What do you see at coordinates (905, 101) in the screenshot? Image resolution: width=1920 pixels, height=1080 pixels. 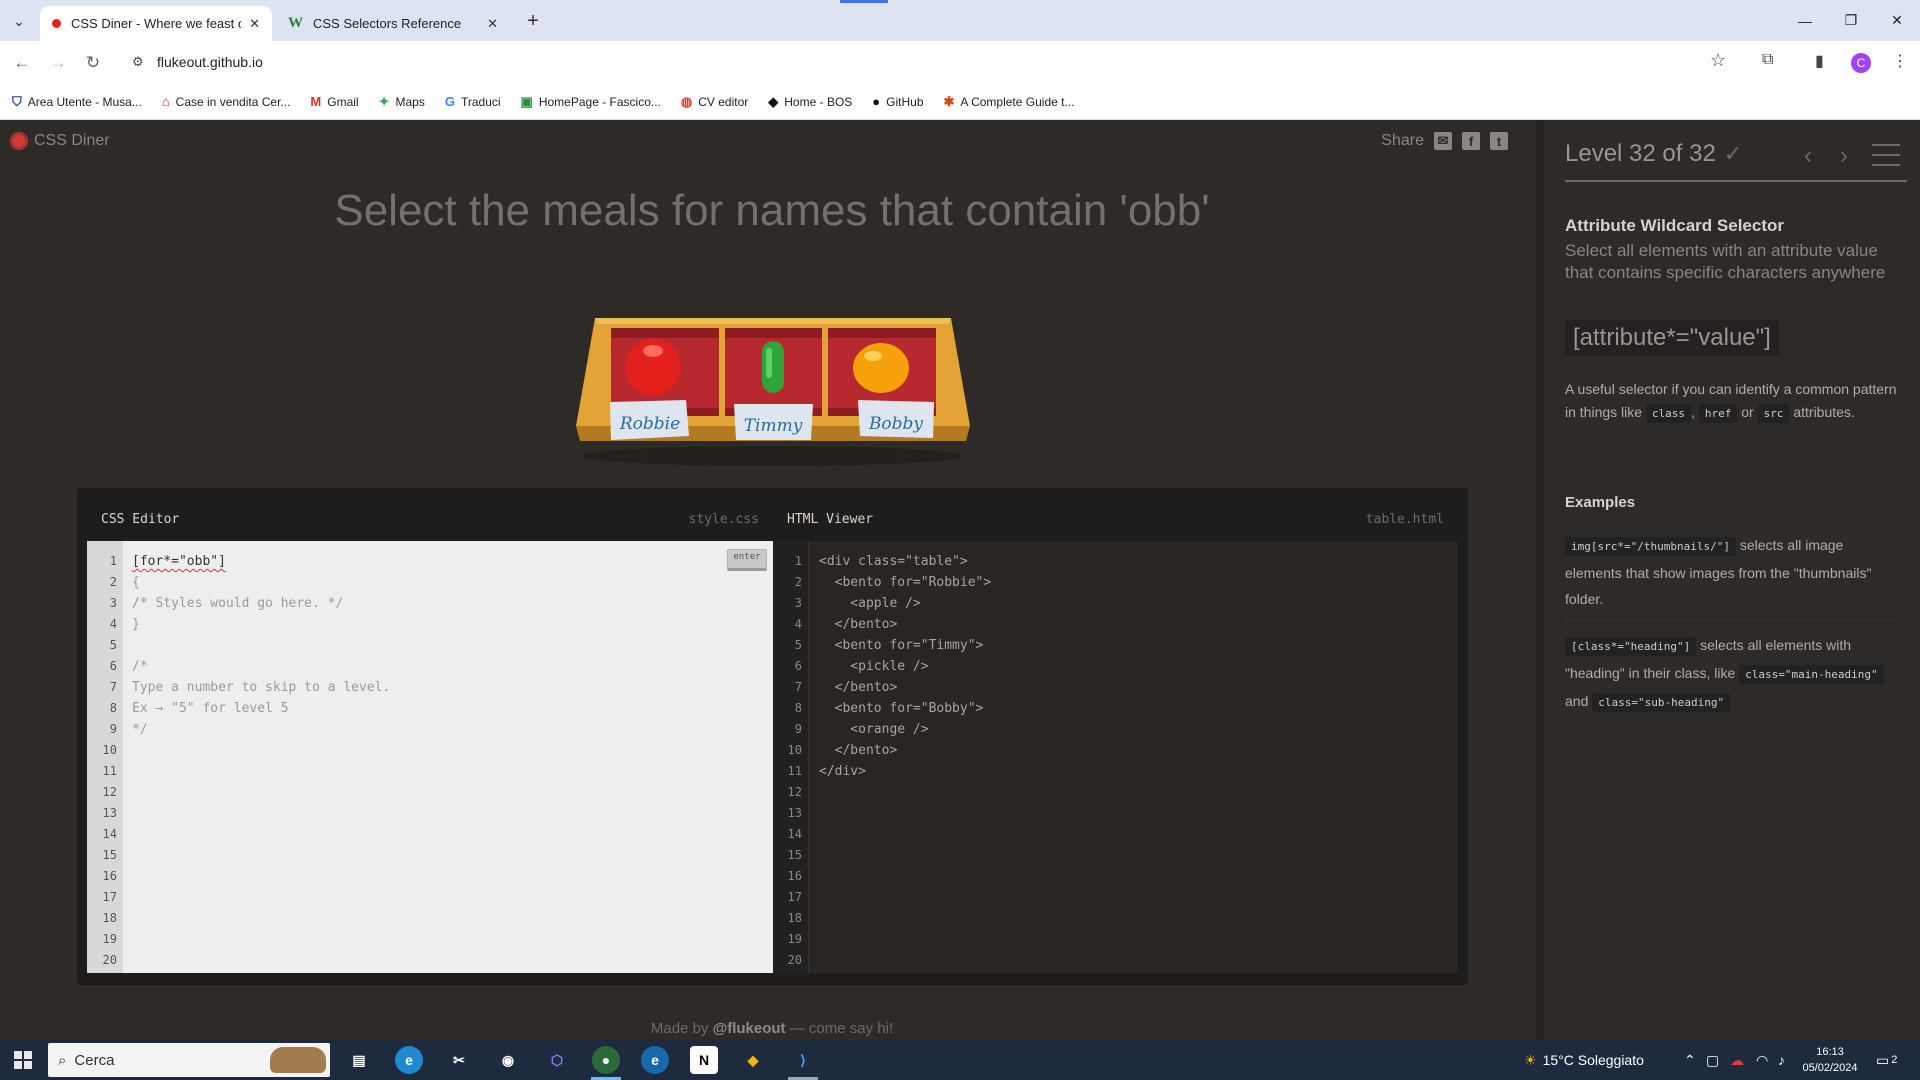 I see `bookmark-label: GitHub` at bounding box center [905, 101].